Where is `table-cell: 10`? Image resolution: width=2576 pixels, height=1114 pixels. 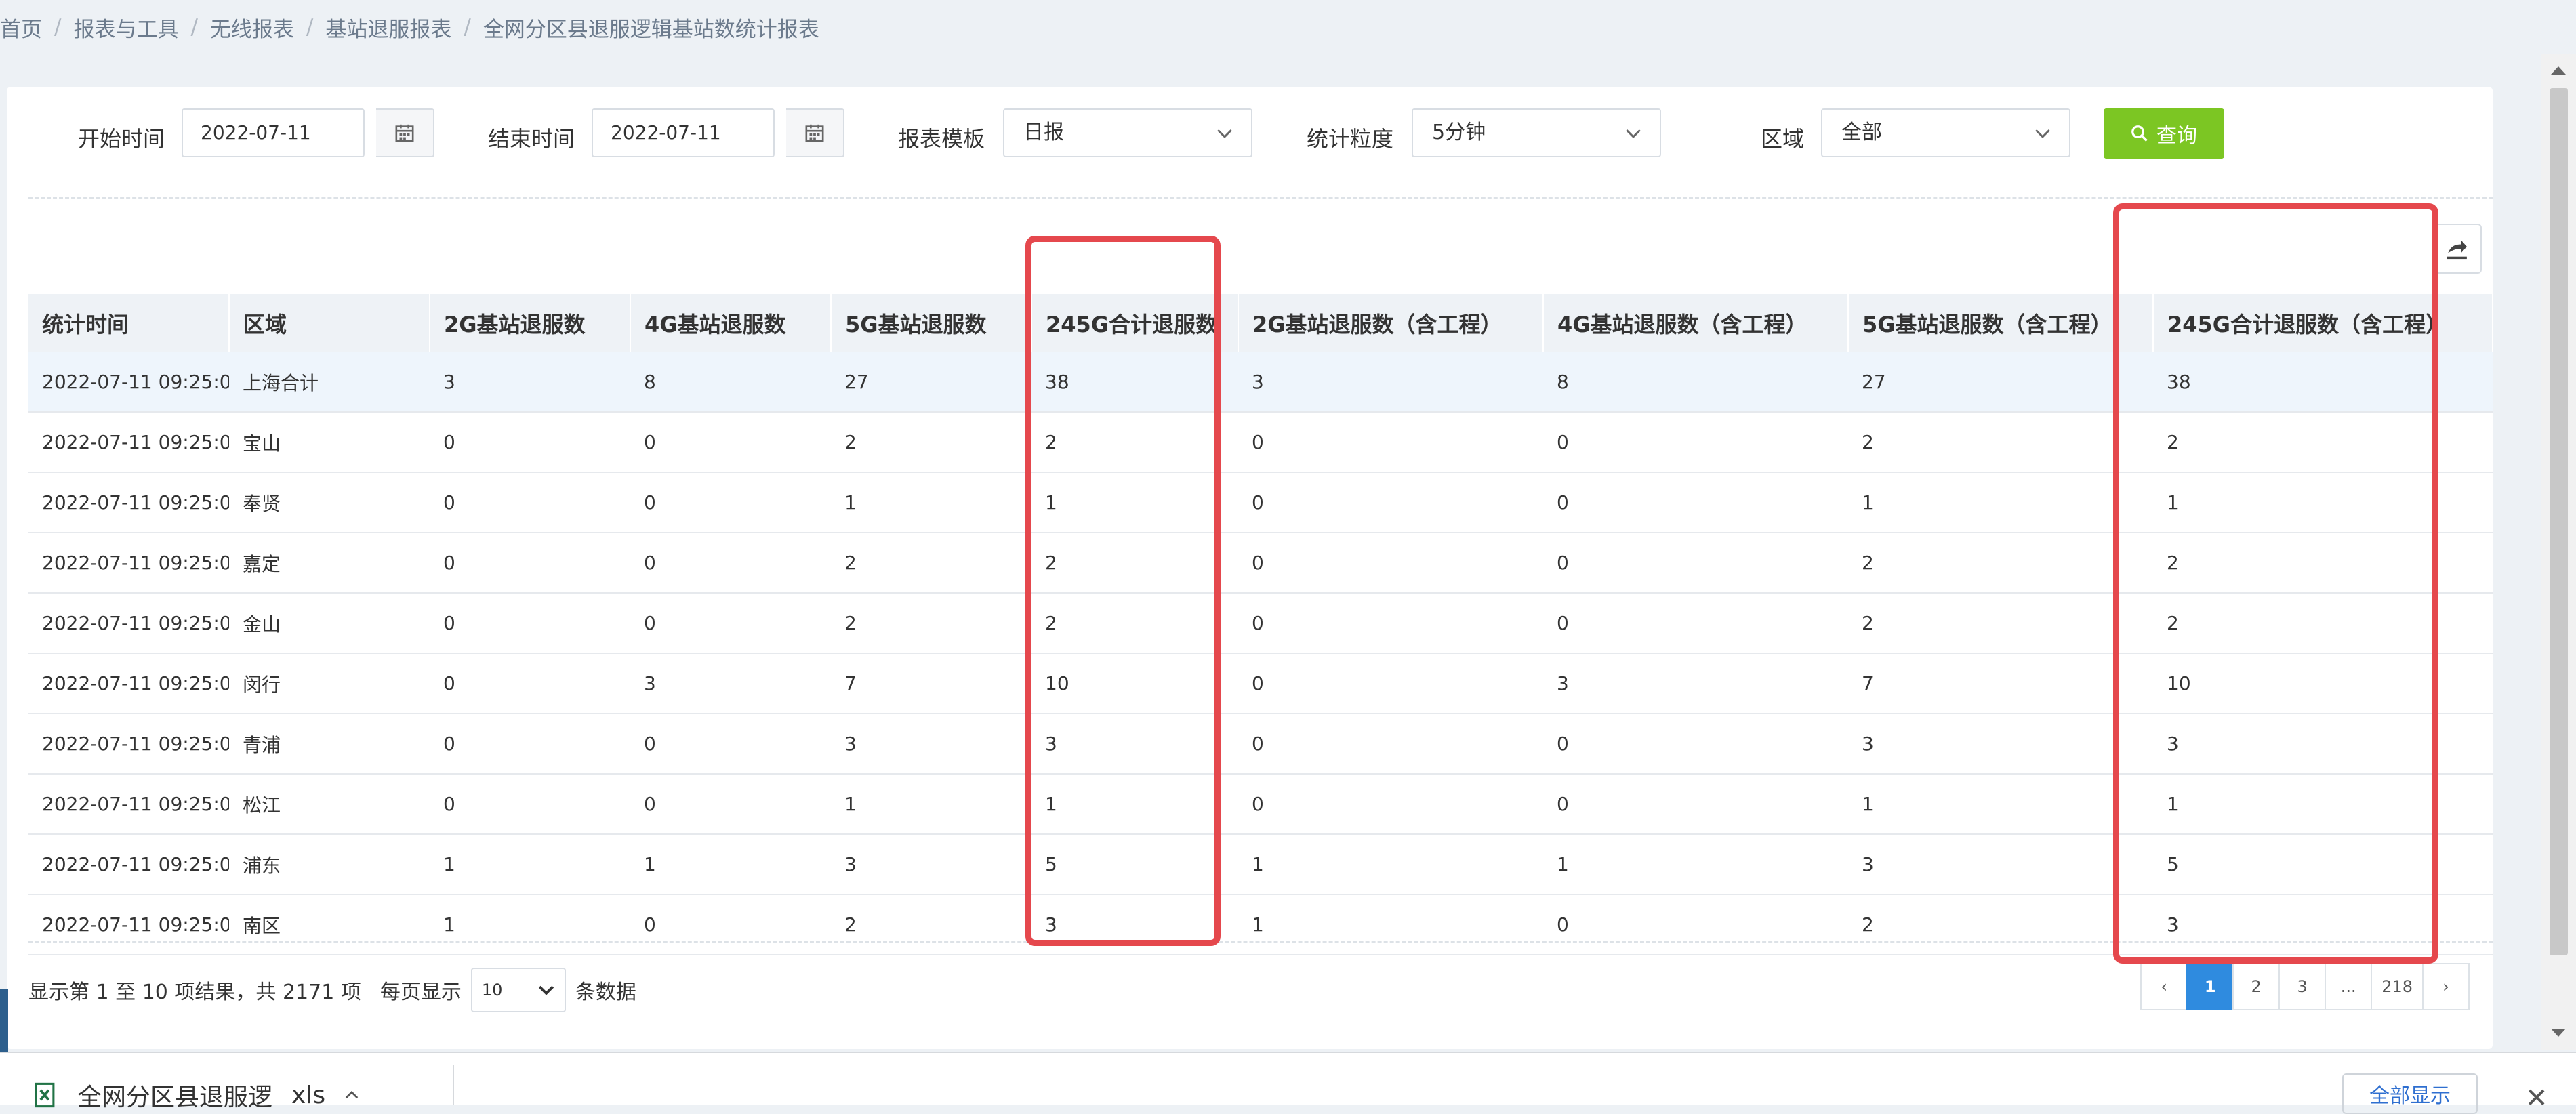
table-cell: 10 is located at coordinates (1134, 684).